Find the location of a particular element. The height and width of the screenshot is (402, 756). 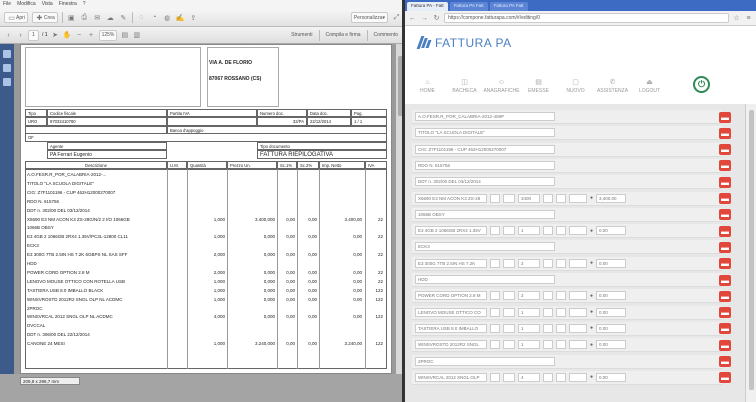

price-input: 4 is located at coordinates (529, 377).